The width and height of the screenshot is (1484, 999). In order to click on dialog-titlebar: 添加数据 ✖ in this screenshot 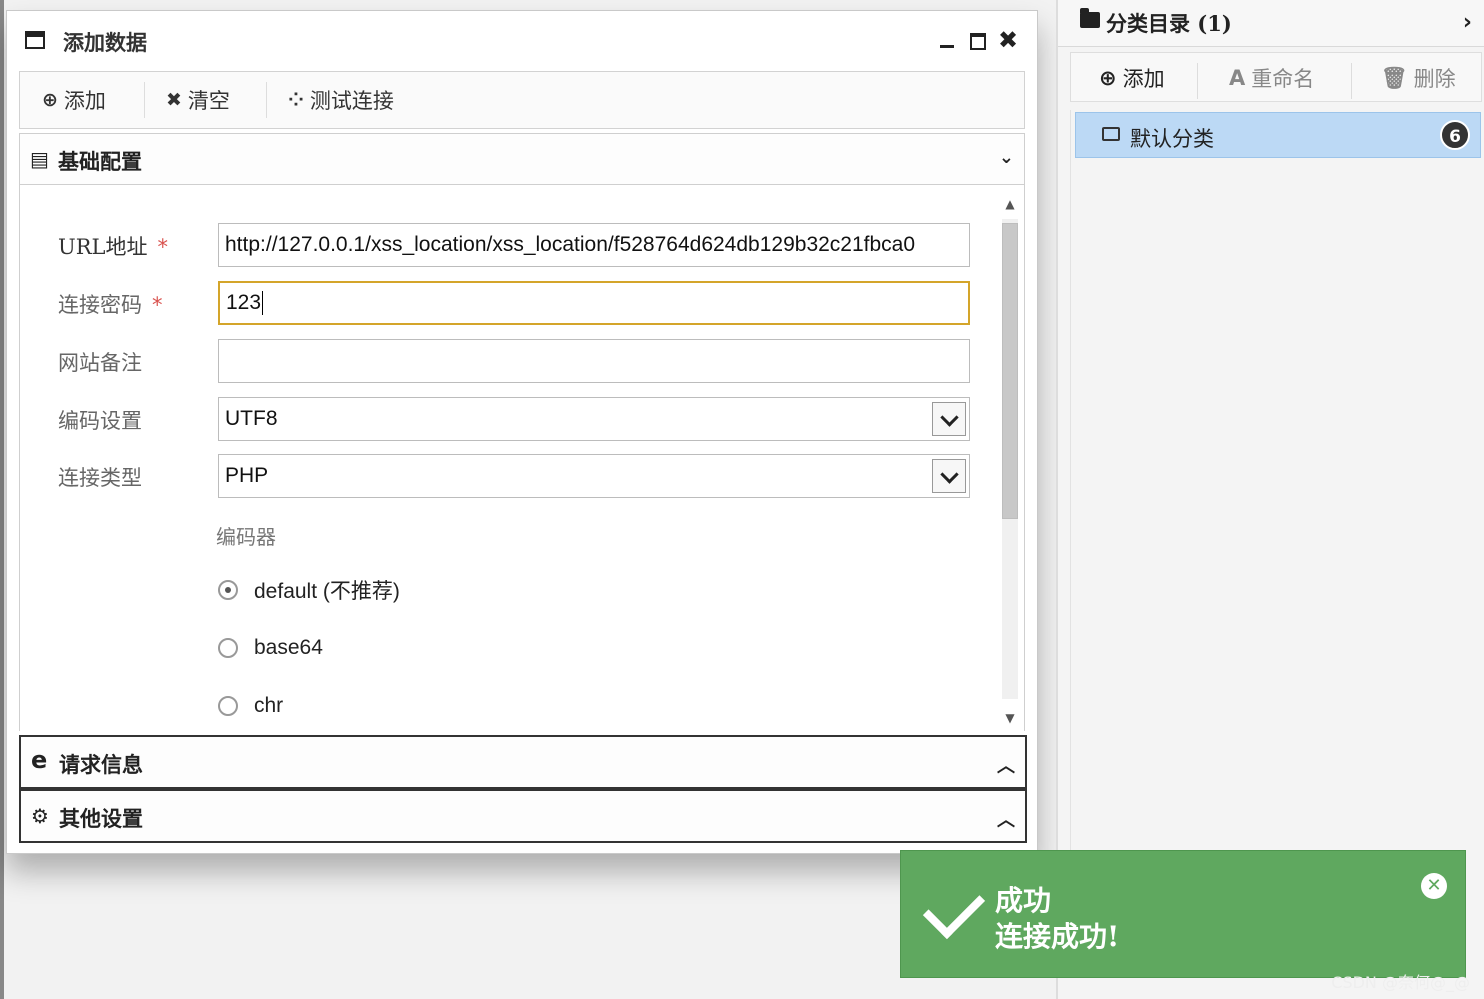, I will do `click(522, 40)`.